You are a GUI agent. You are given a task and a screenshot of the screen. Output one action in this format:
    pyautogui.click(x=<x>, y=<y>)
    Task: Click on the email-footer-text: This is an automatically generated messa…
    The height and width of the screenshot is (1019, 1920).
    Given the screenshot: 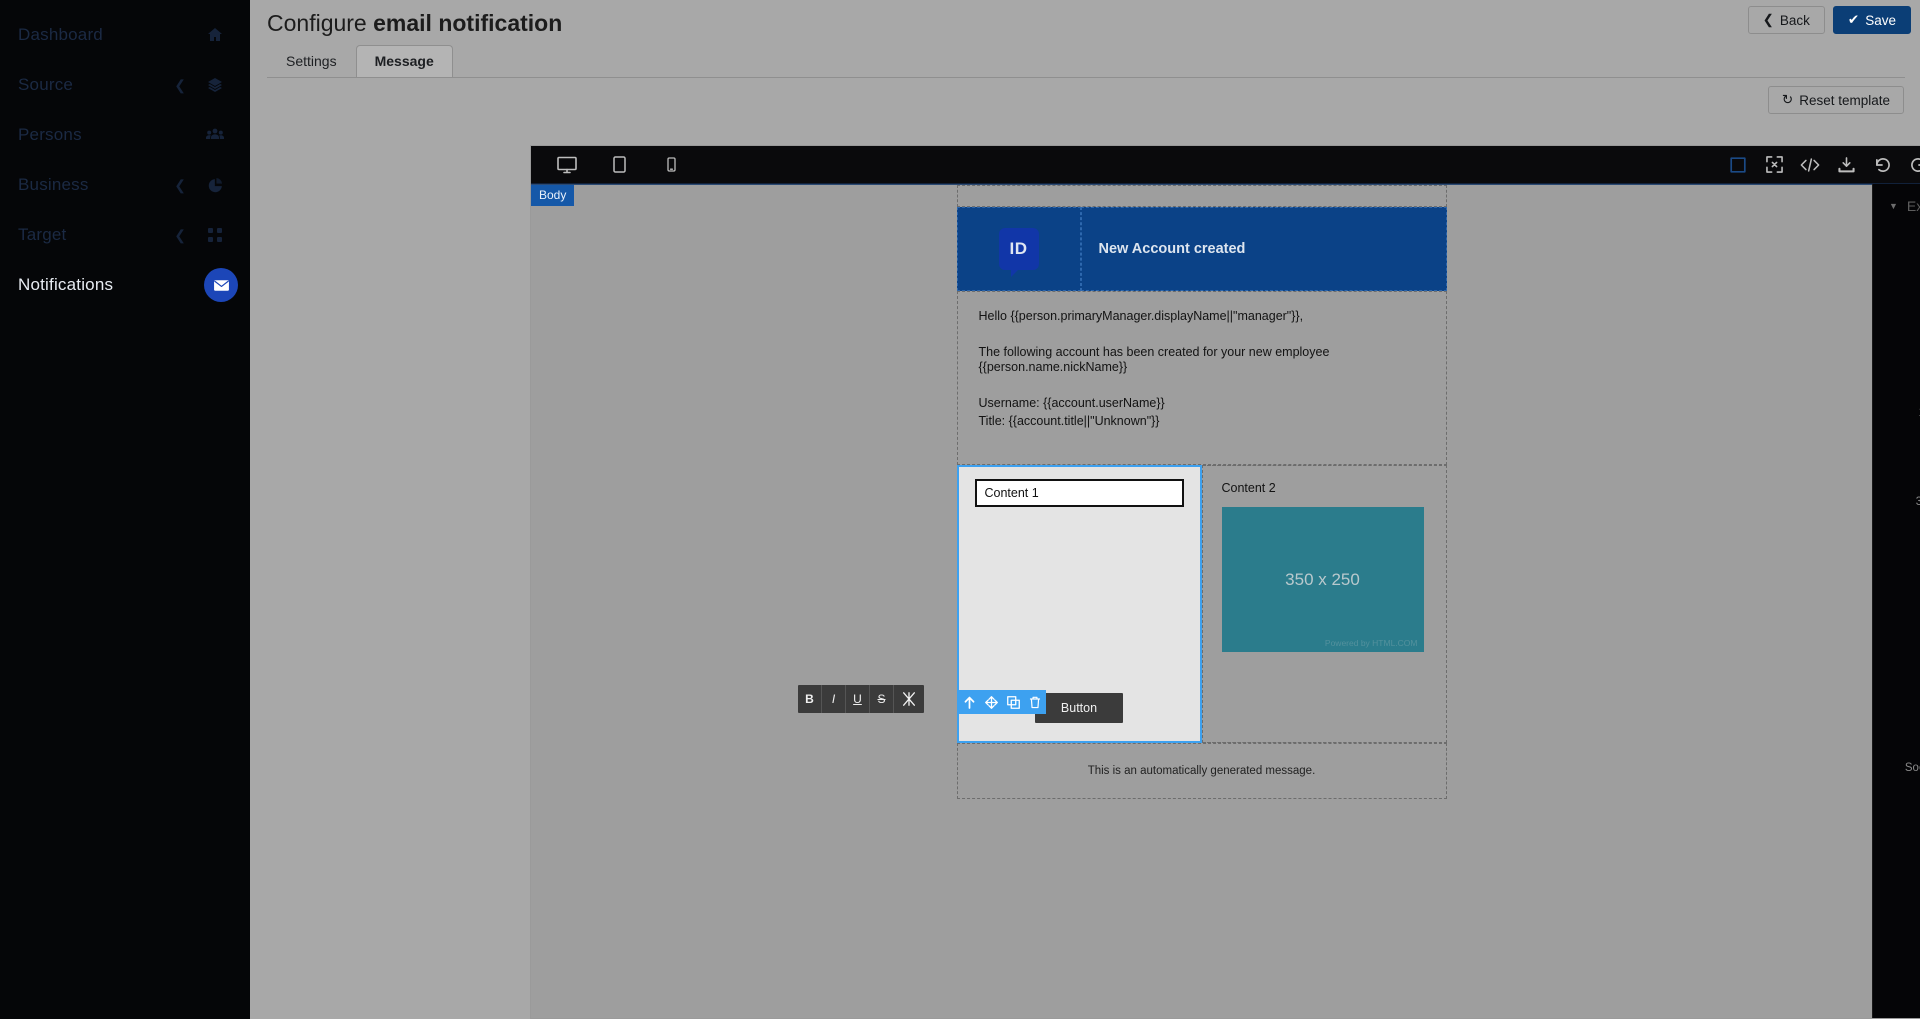 What is the action you would take?
    pyautogui.click(x=1201, y=771)
    